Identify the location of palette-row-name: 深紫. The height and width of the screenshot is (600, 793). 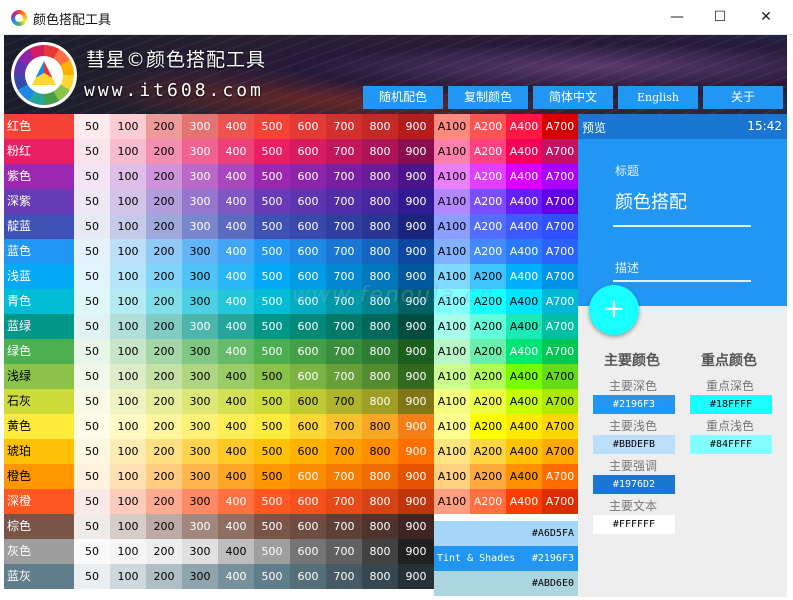
(39, 201).